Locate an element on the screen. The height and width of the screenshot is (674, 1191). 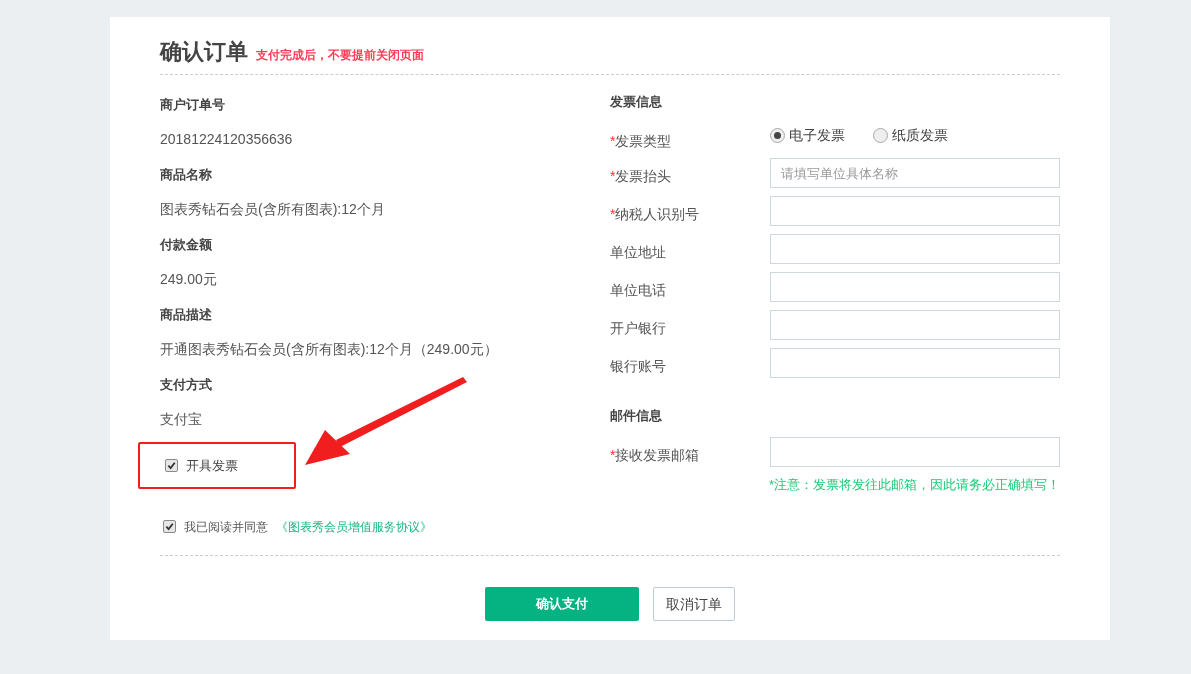
section-title: 发票信息 is located at coordinates (636, 101).